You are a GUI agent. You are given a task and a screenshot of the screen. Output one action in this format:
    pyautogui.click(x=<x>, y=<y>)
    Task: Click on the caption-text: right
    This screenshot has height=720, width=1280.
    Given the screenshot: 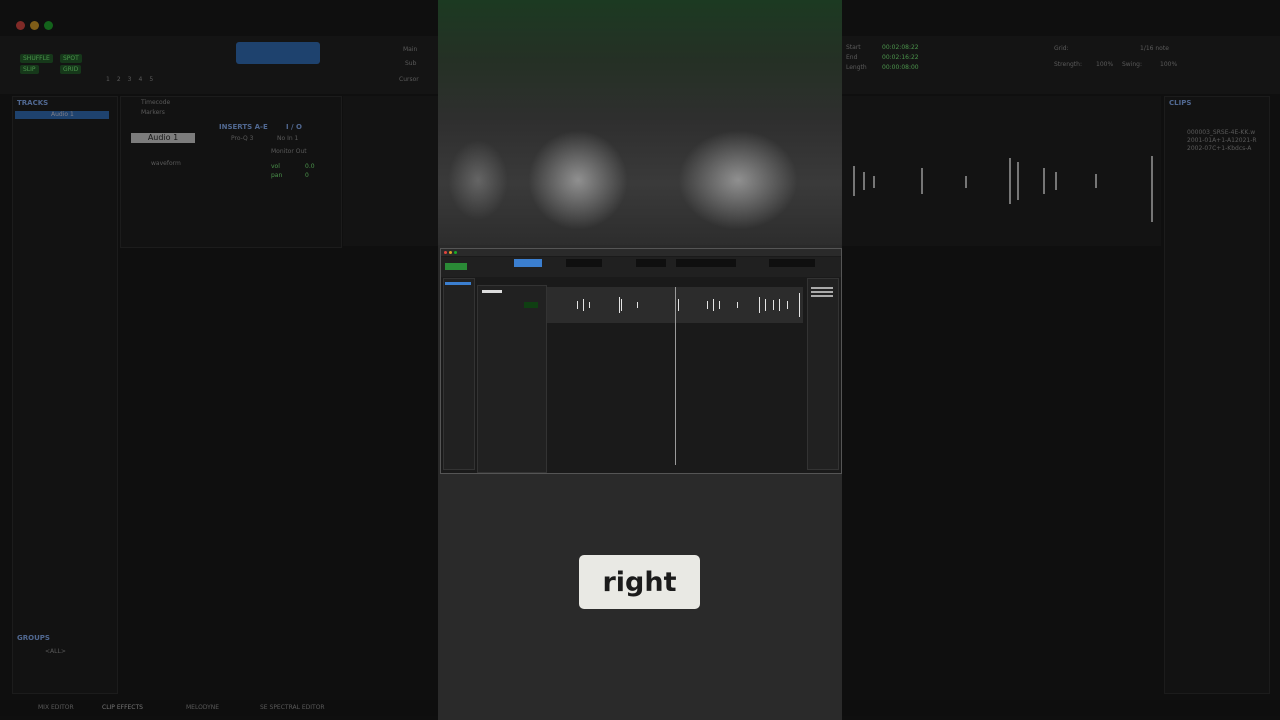 What is the action you would take?
    pyautogui.click(x=639, y=582)
    